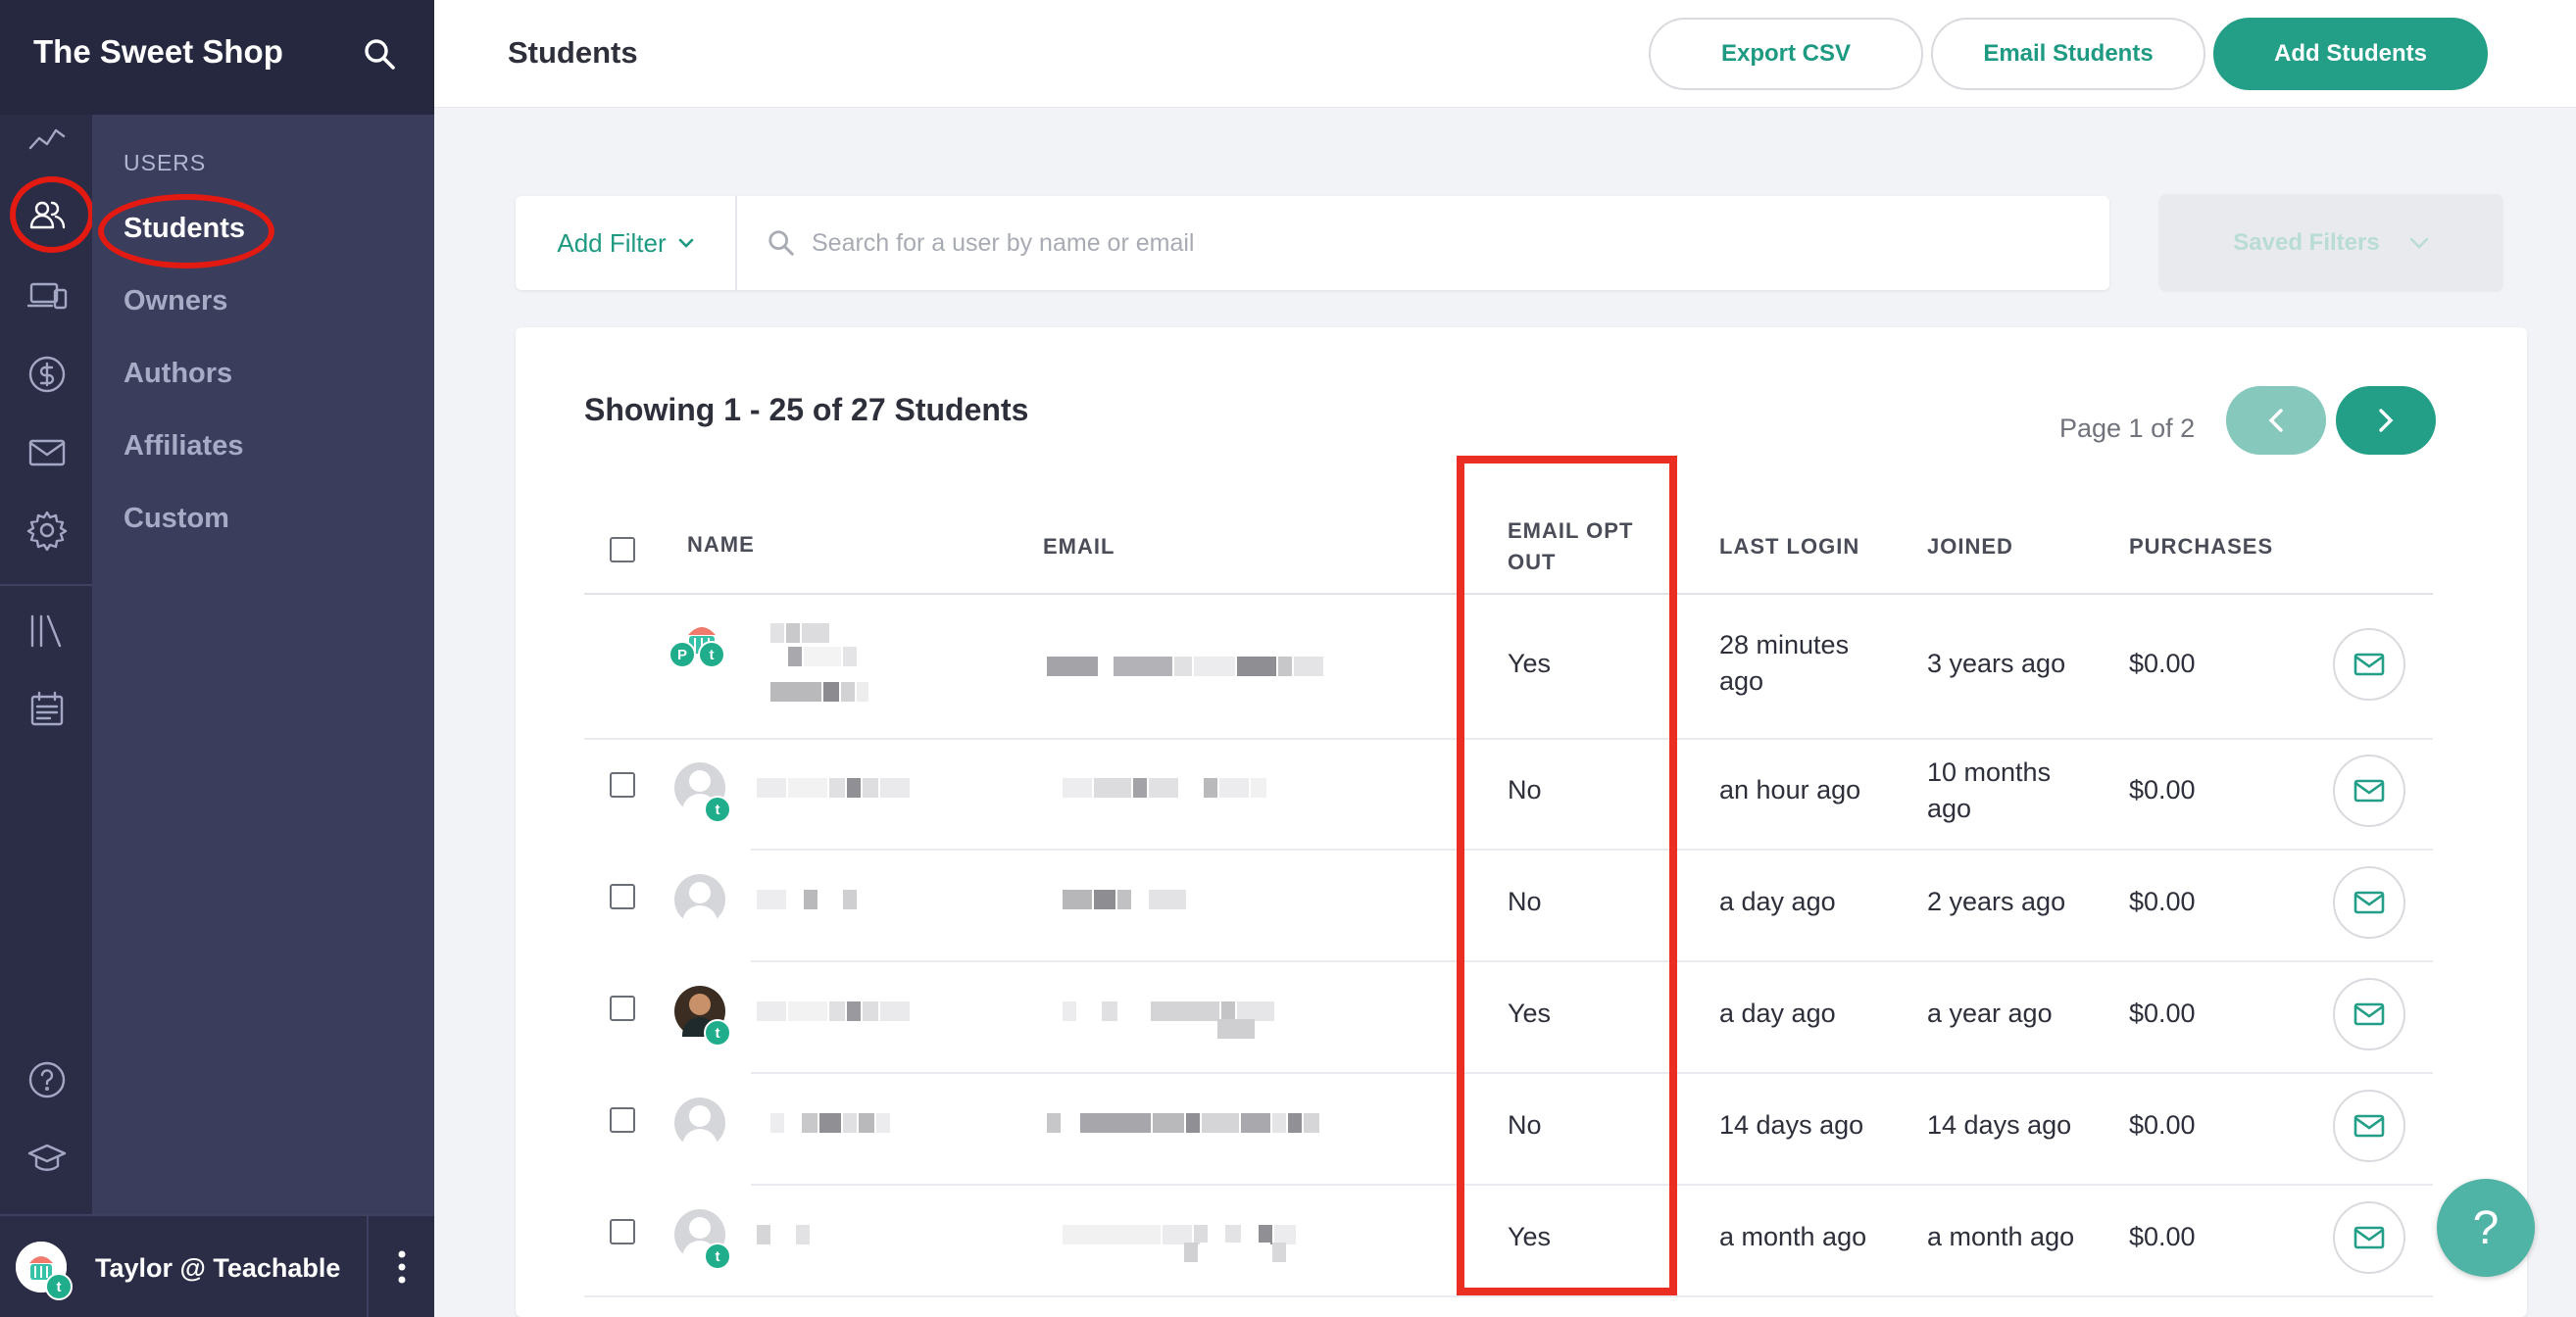  I want to click on col-header-joined: JOINED, so click(1970, 546).